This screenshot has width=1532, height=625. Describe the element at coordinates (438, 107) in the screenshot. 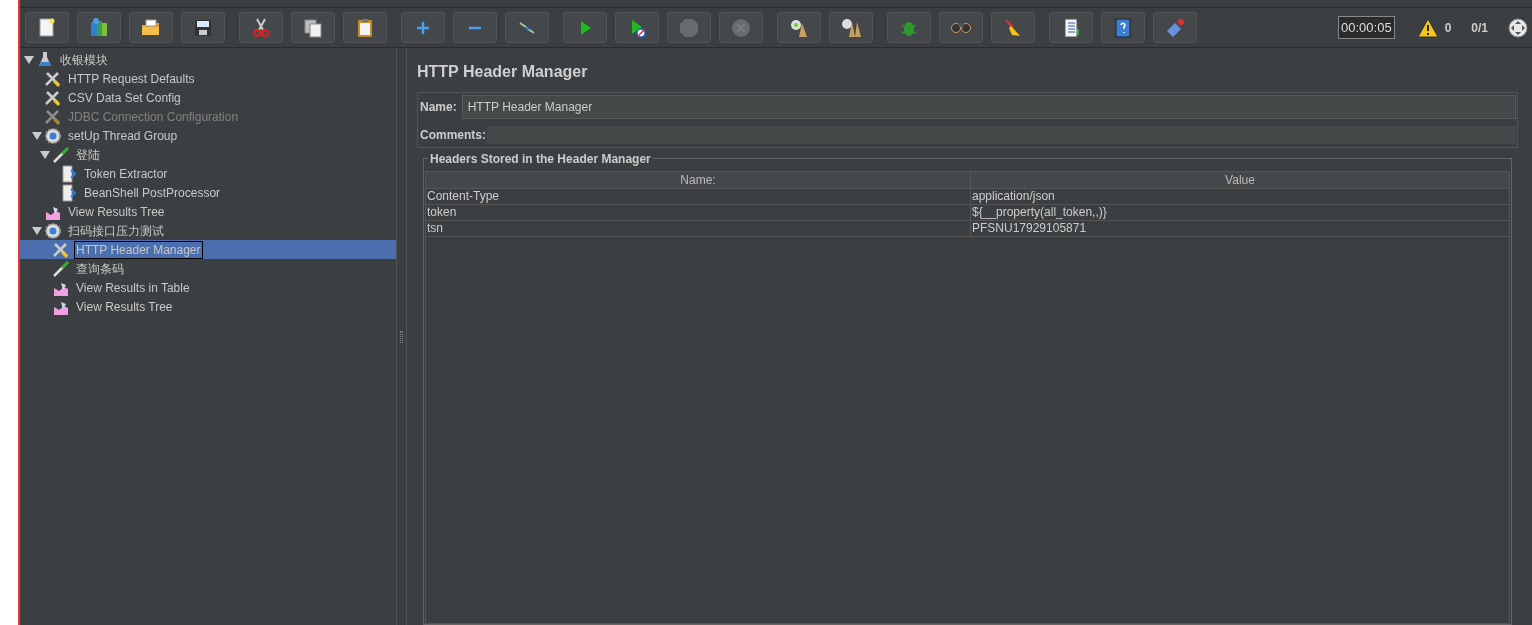

I see `name-label: Name:` at that location.